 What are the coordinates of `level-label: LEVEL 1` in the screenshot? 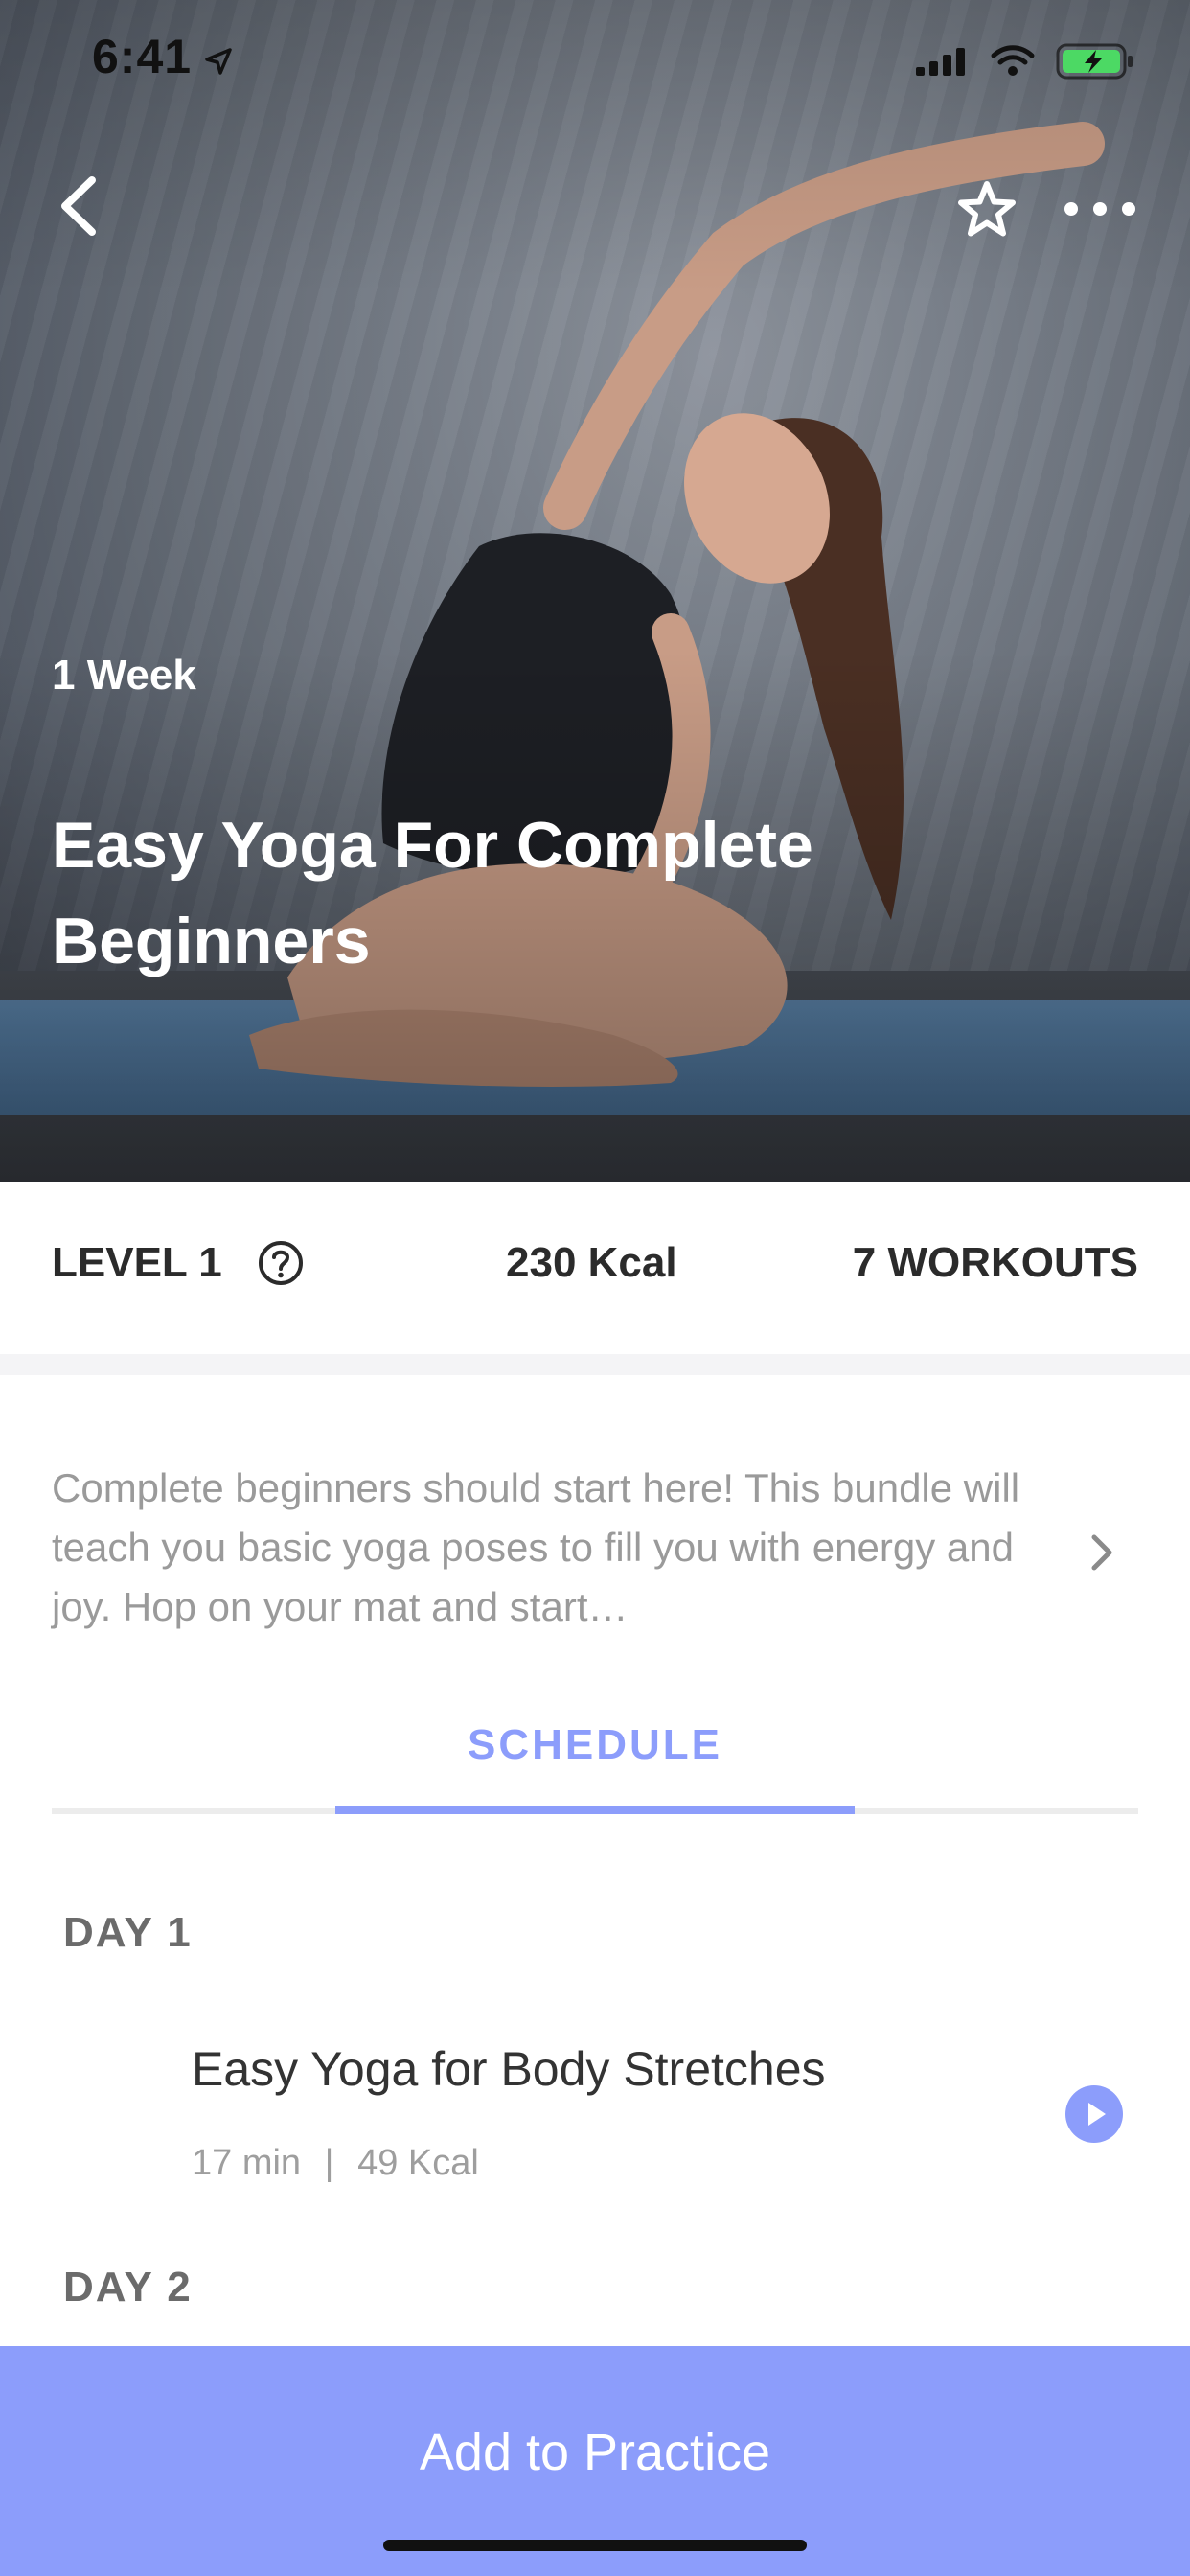 It's located at (137, 1262).